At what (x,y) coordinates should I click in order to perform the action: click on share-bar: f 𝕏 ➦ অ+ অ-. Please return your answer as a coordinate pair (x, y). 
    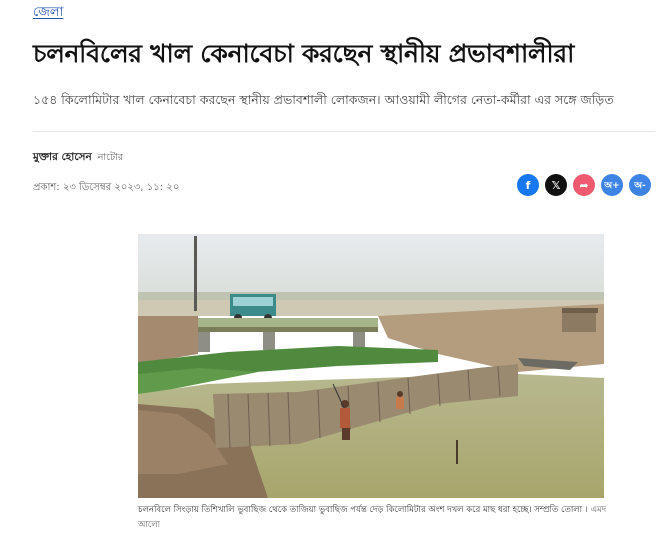
    Looking at the image, I should click on (584, 185).